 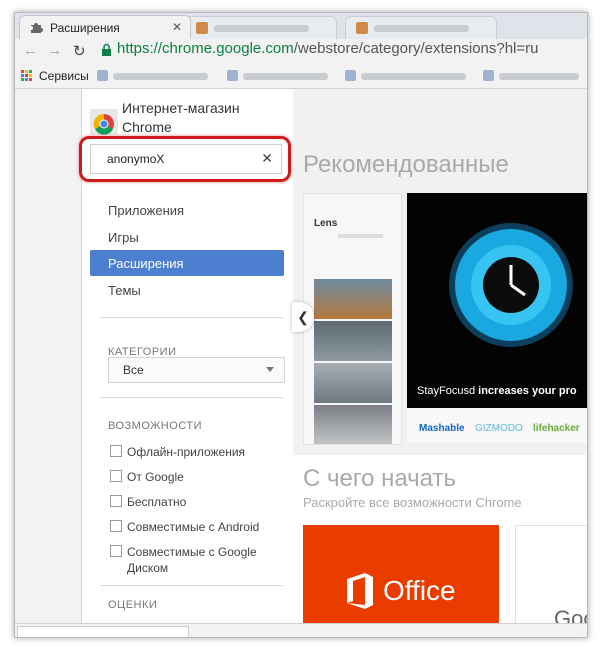 I want to click on banner-brand: StayFocusd, so click(x=446, y=391).